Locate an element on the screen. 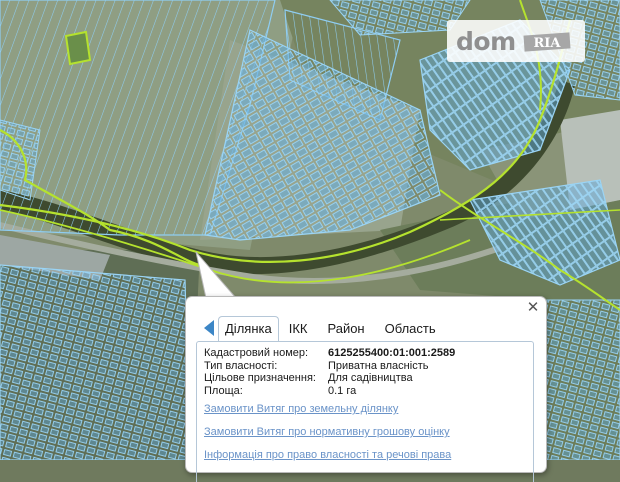 The height and width of the screenshot is (482, 620). watermark: dom RIA is located at coordinates (516, 41).